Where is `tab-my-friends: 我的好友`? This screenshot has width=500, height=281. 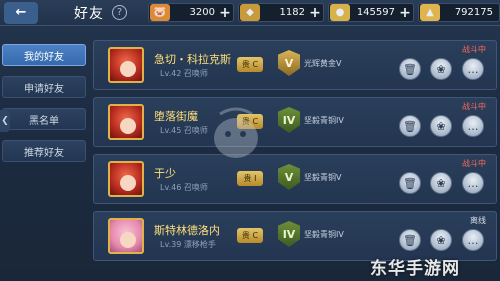 tab-my-friends: 我的好友 is located at coordinates (44, 55).